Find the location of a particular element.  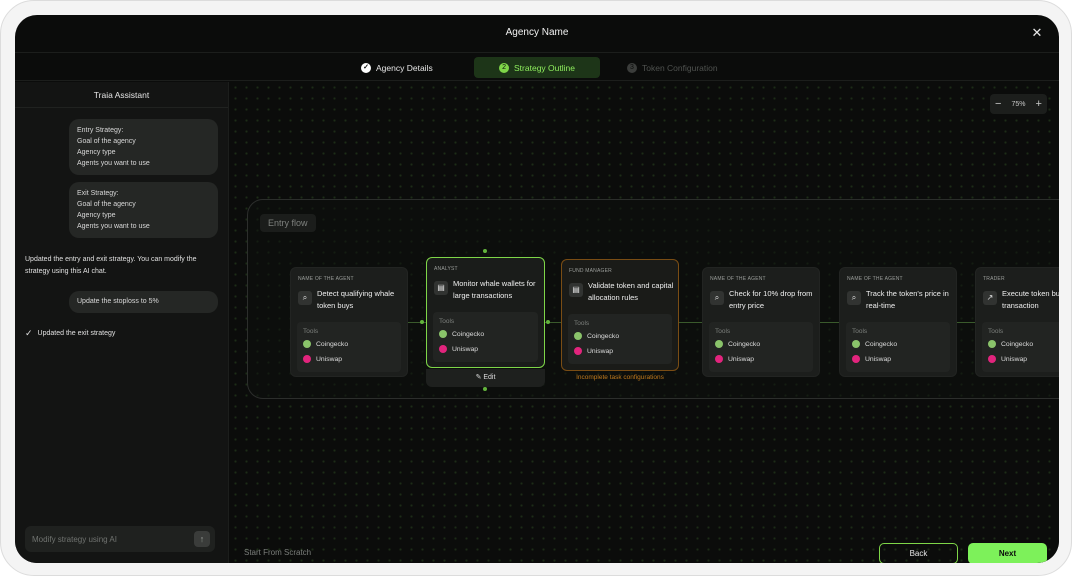

window-title: Agency Name is located at coordinates (537, 32).